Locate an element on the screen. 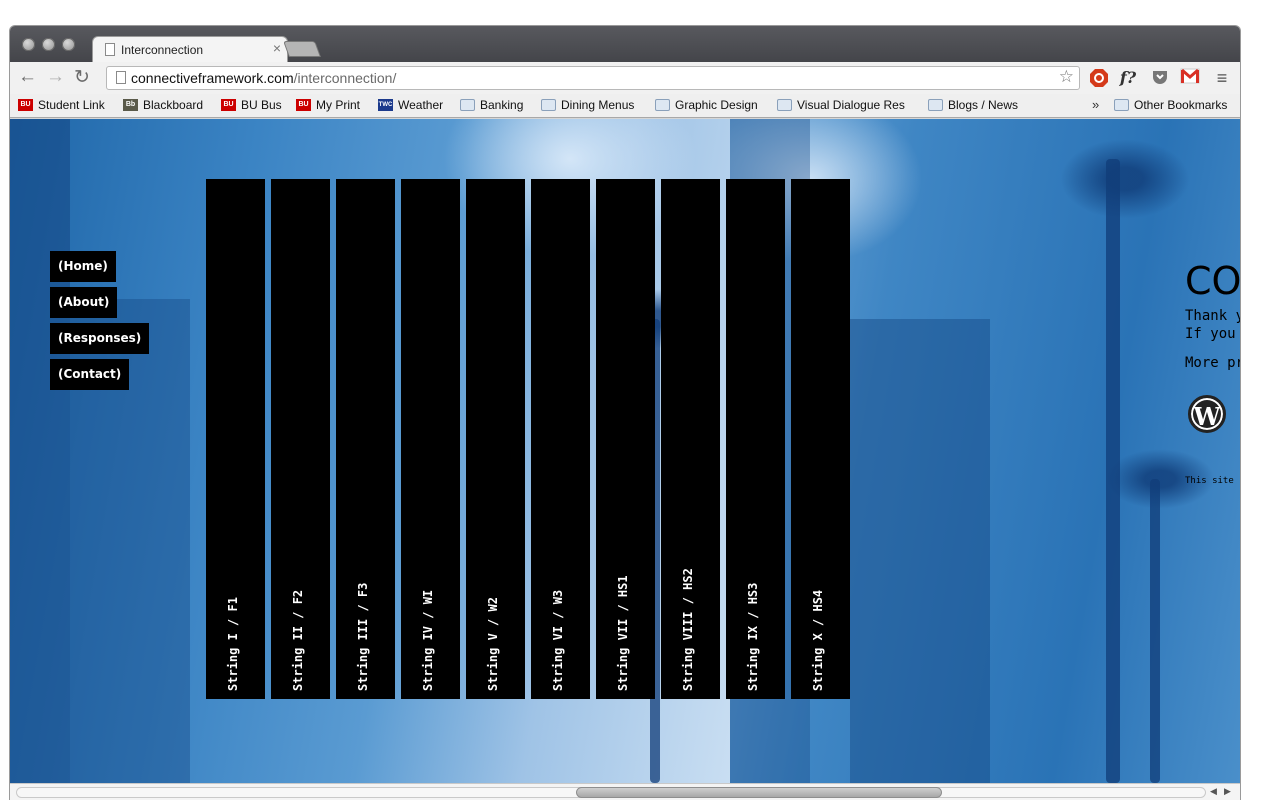 This screenshot has width=1280, height=800. bookmark-banking: Banking is located at coordinates (491, 105).